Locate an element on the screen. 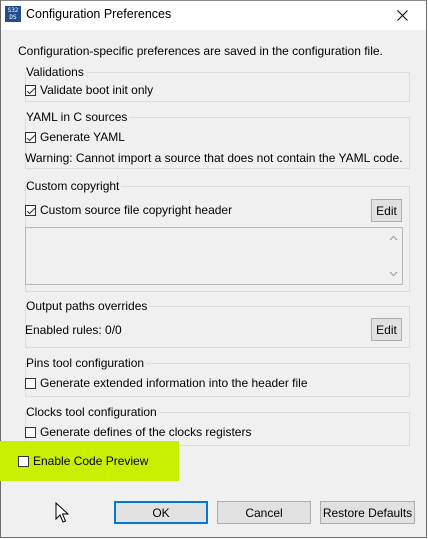  title-bar: S32 DS Configuration Preferences is located at coordinates (213, 15).